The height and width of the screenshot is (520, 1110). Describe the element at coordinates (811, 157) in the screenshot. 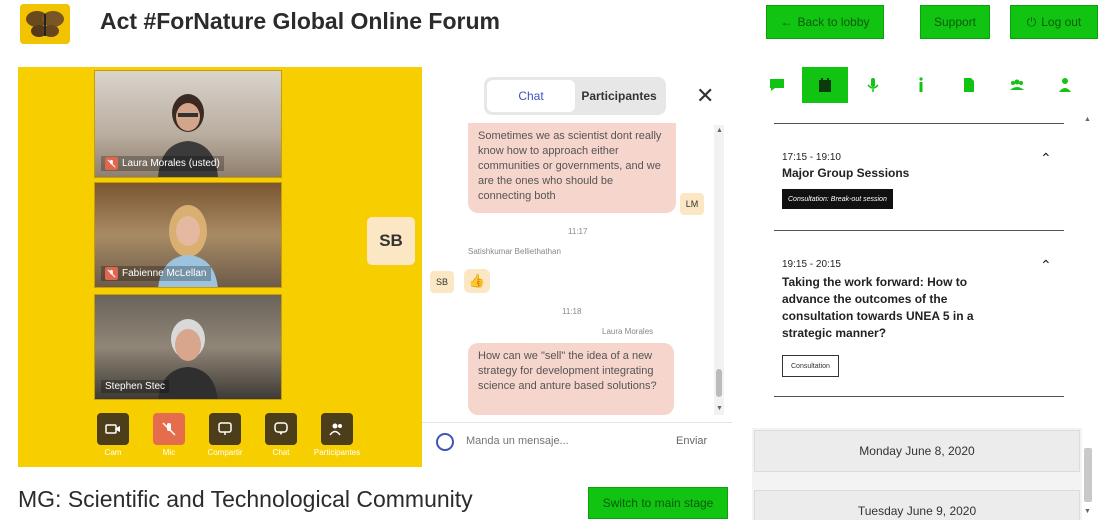

I see `session-time: 17:15 - 19:10` at that location.